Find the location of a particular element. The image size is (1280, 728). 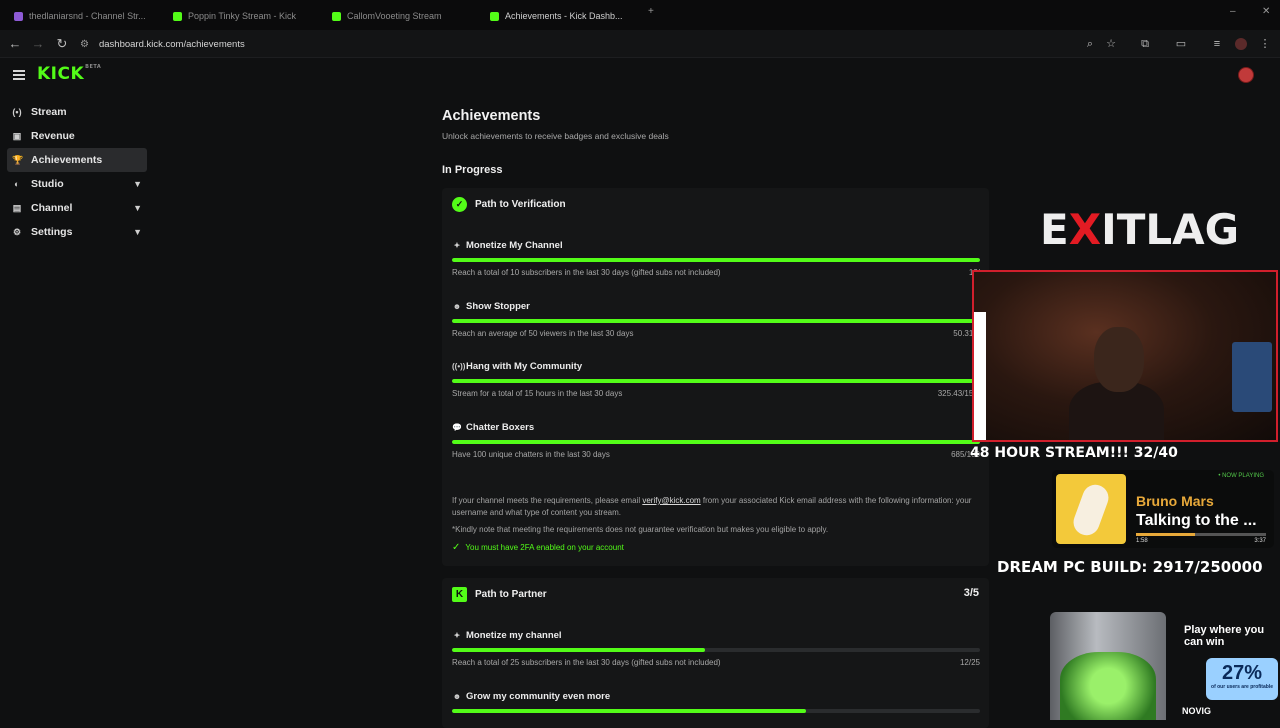

chat-icon: 💬 is located at coordinates (457, 427).